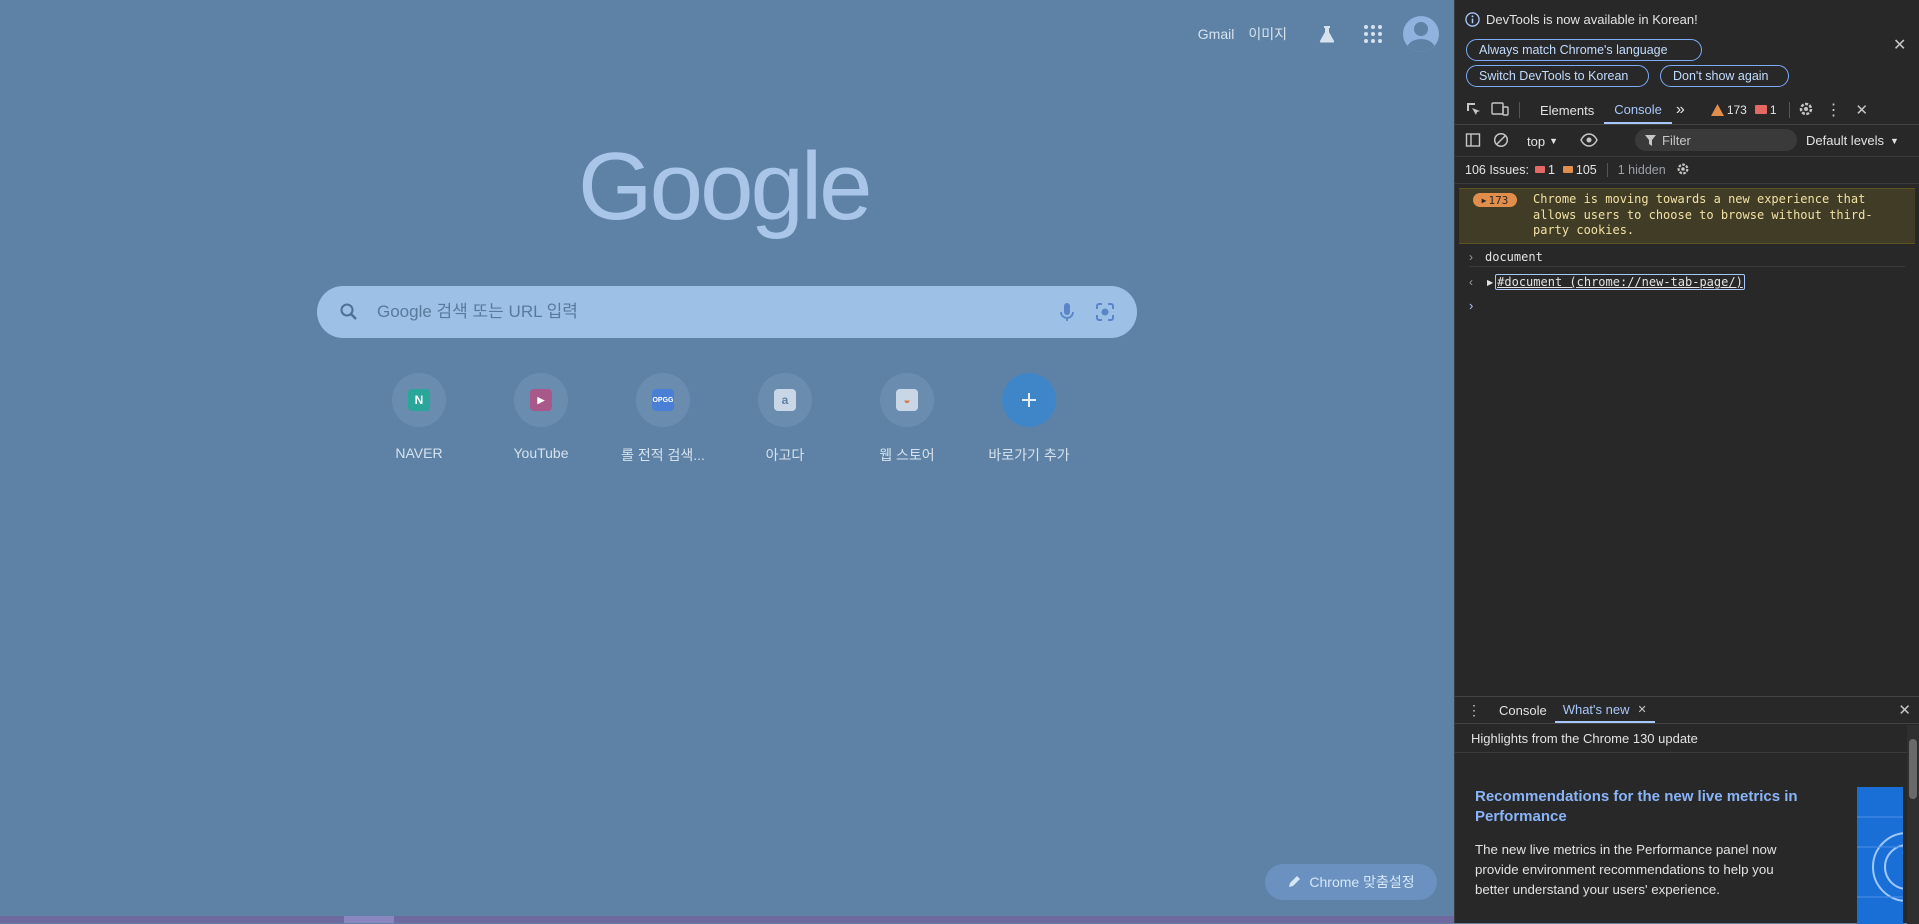 The height and width of the screenshot is (924, 1919). Describe the element at coordinates (1523, 710) in the screenshot. I see `drawer-tab-console: Console` at that location.